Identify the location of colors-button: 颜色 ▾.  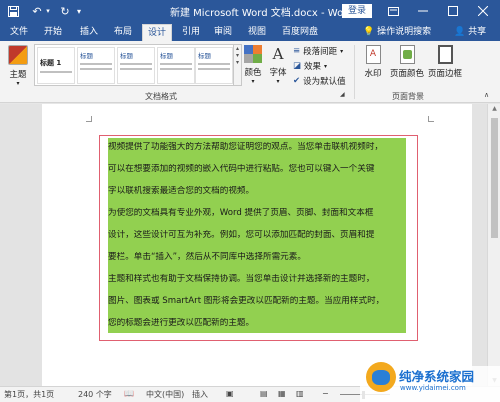
(253, 67).